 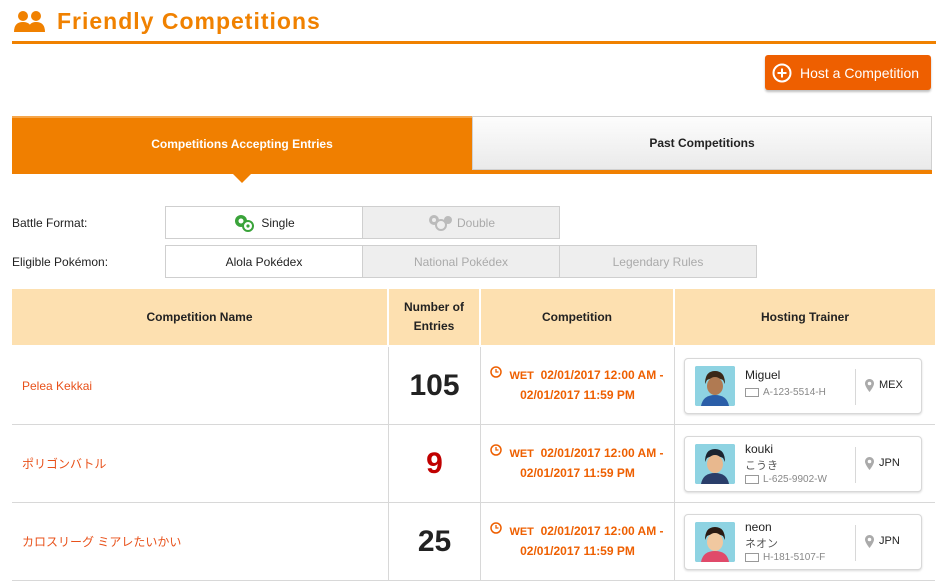 I want to click on people-icon, so click(x=29, y=21).